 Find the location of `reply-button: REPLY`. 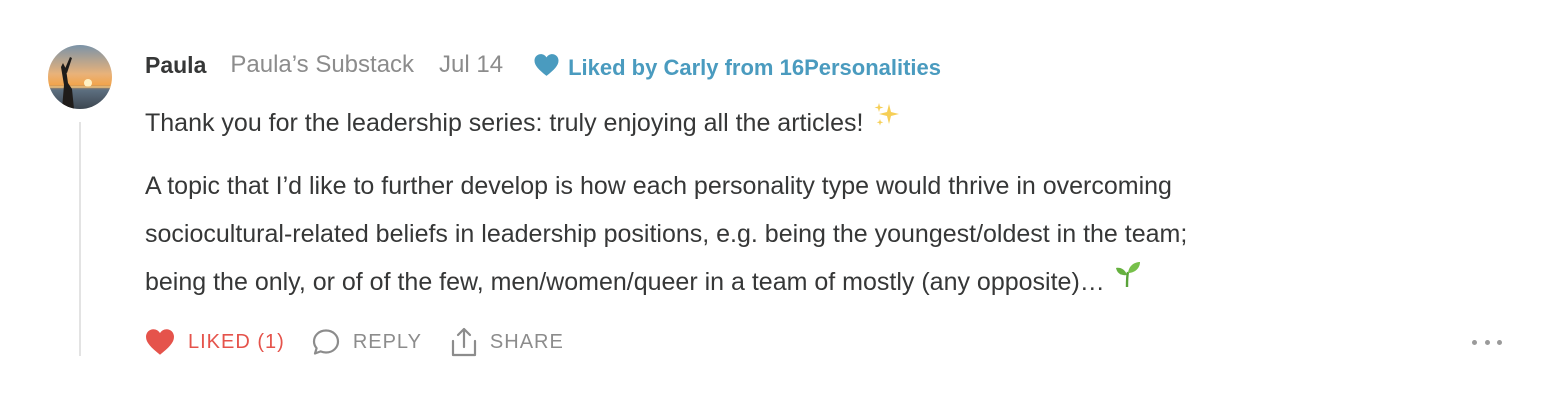

reply-button: REPLY is located at coordinates (366, 342).